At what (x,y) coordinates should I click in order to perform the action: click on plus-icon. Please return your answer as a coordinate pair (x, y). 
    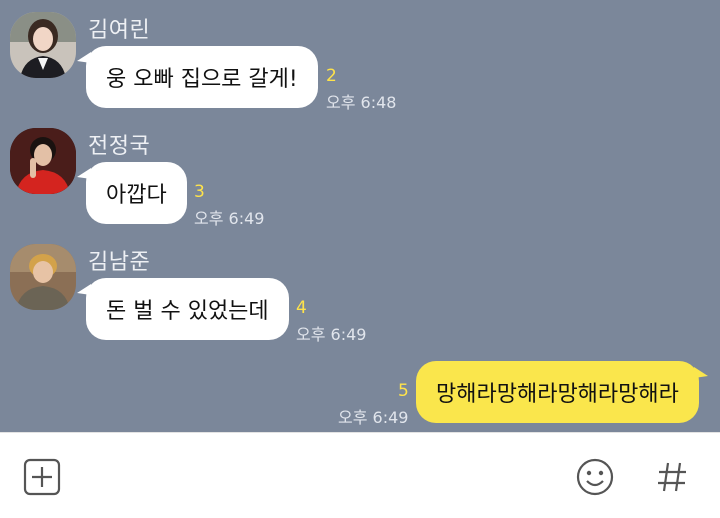
    Looking at the image, I should click on (42, 477).